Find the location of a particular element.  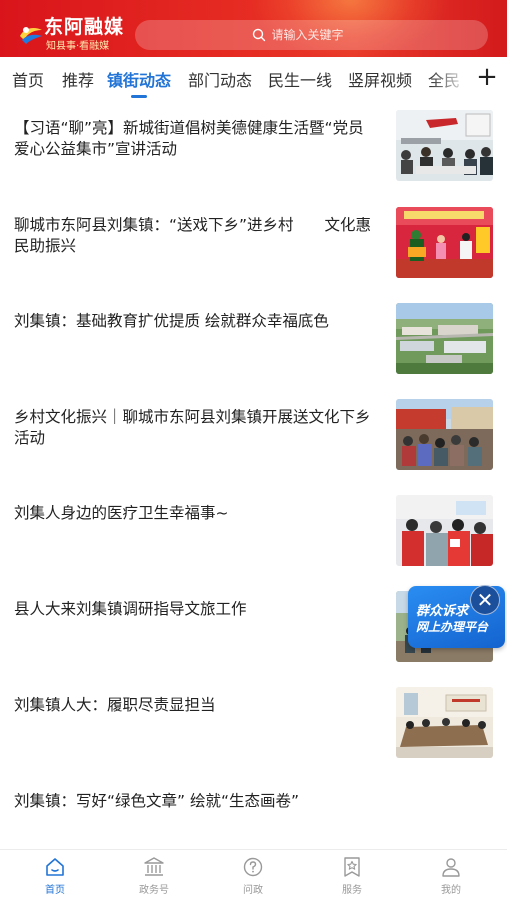

app-name: 东阿融媒 is located at coordinates (84, 27).